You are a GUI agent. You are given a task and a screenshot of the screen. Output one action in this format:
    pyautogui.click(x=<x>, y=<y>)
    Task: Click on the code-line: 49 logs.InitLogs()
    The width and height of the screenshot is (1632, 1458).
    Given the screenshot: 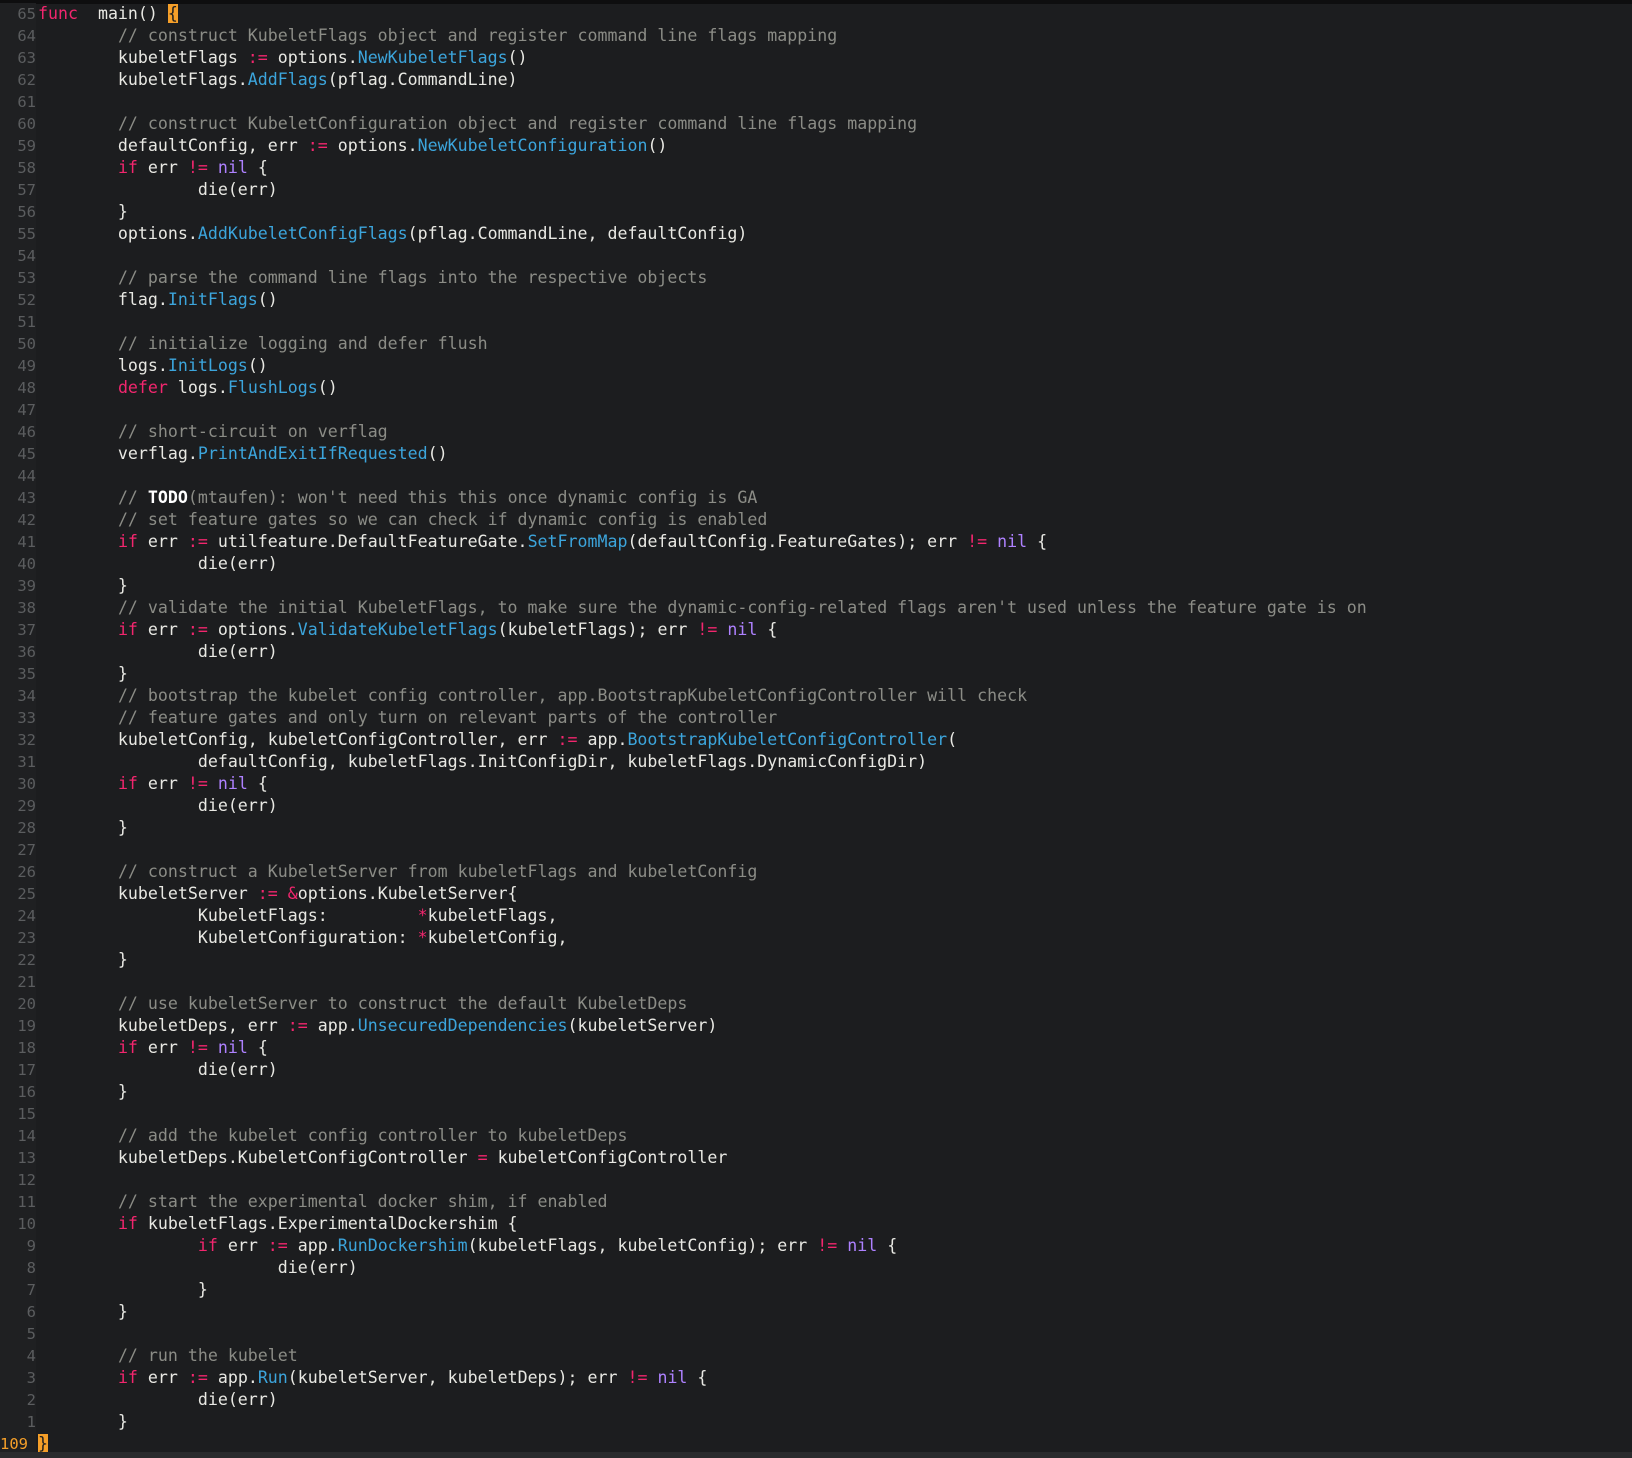 What is the action you would take?
    pyautogui.click(x=816, y=366)
    